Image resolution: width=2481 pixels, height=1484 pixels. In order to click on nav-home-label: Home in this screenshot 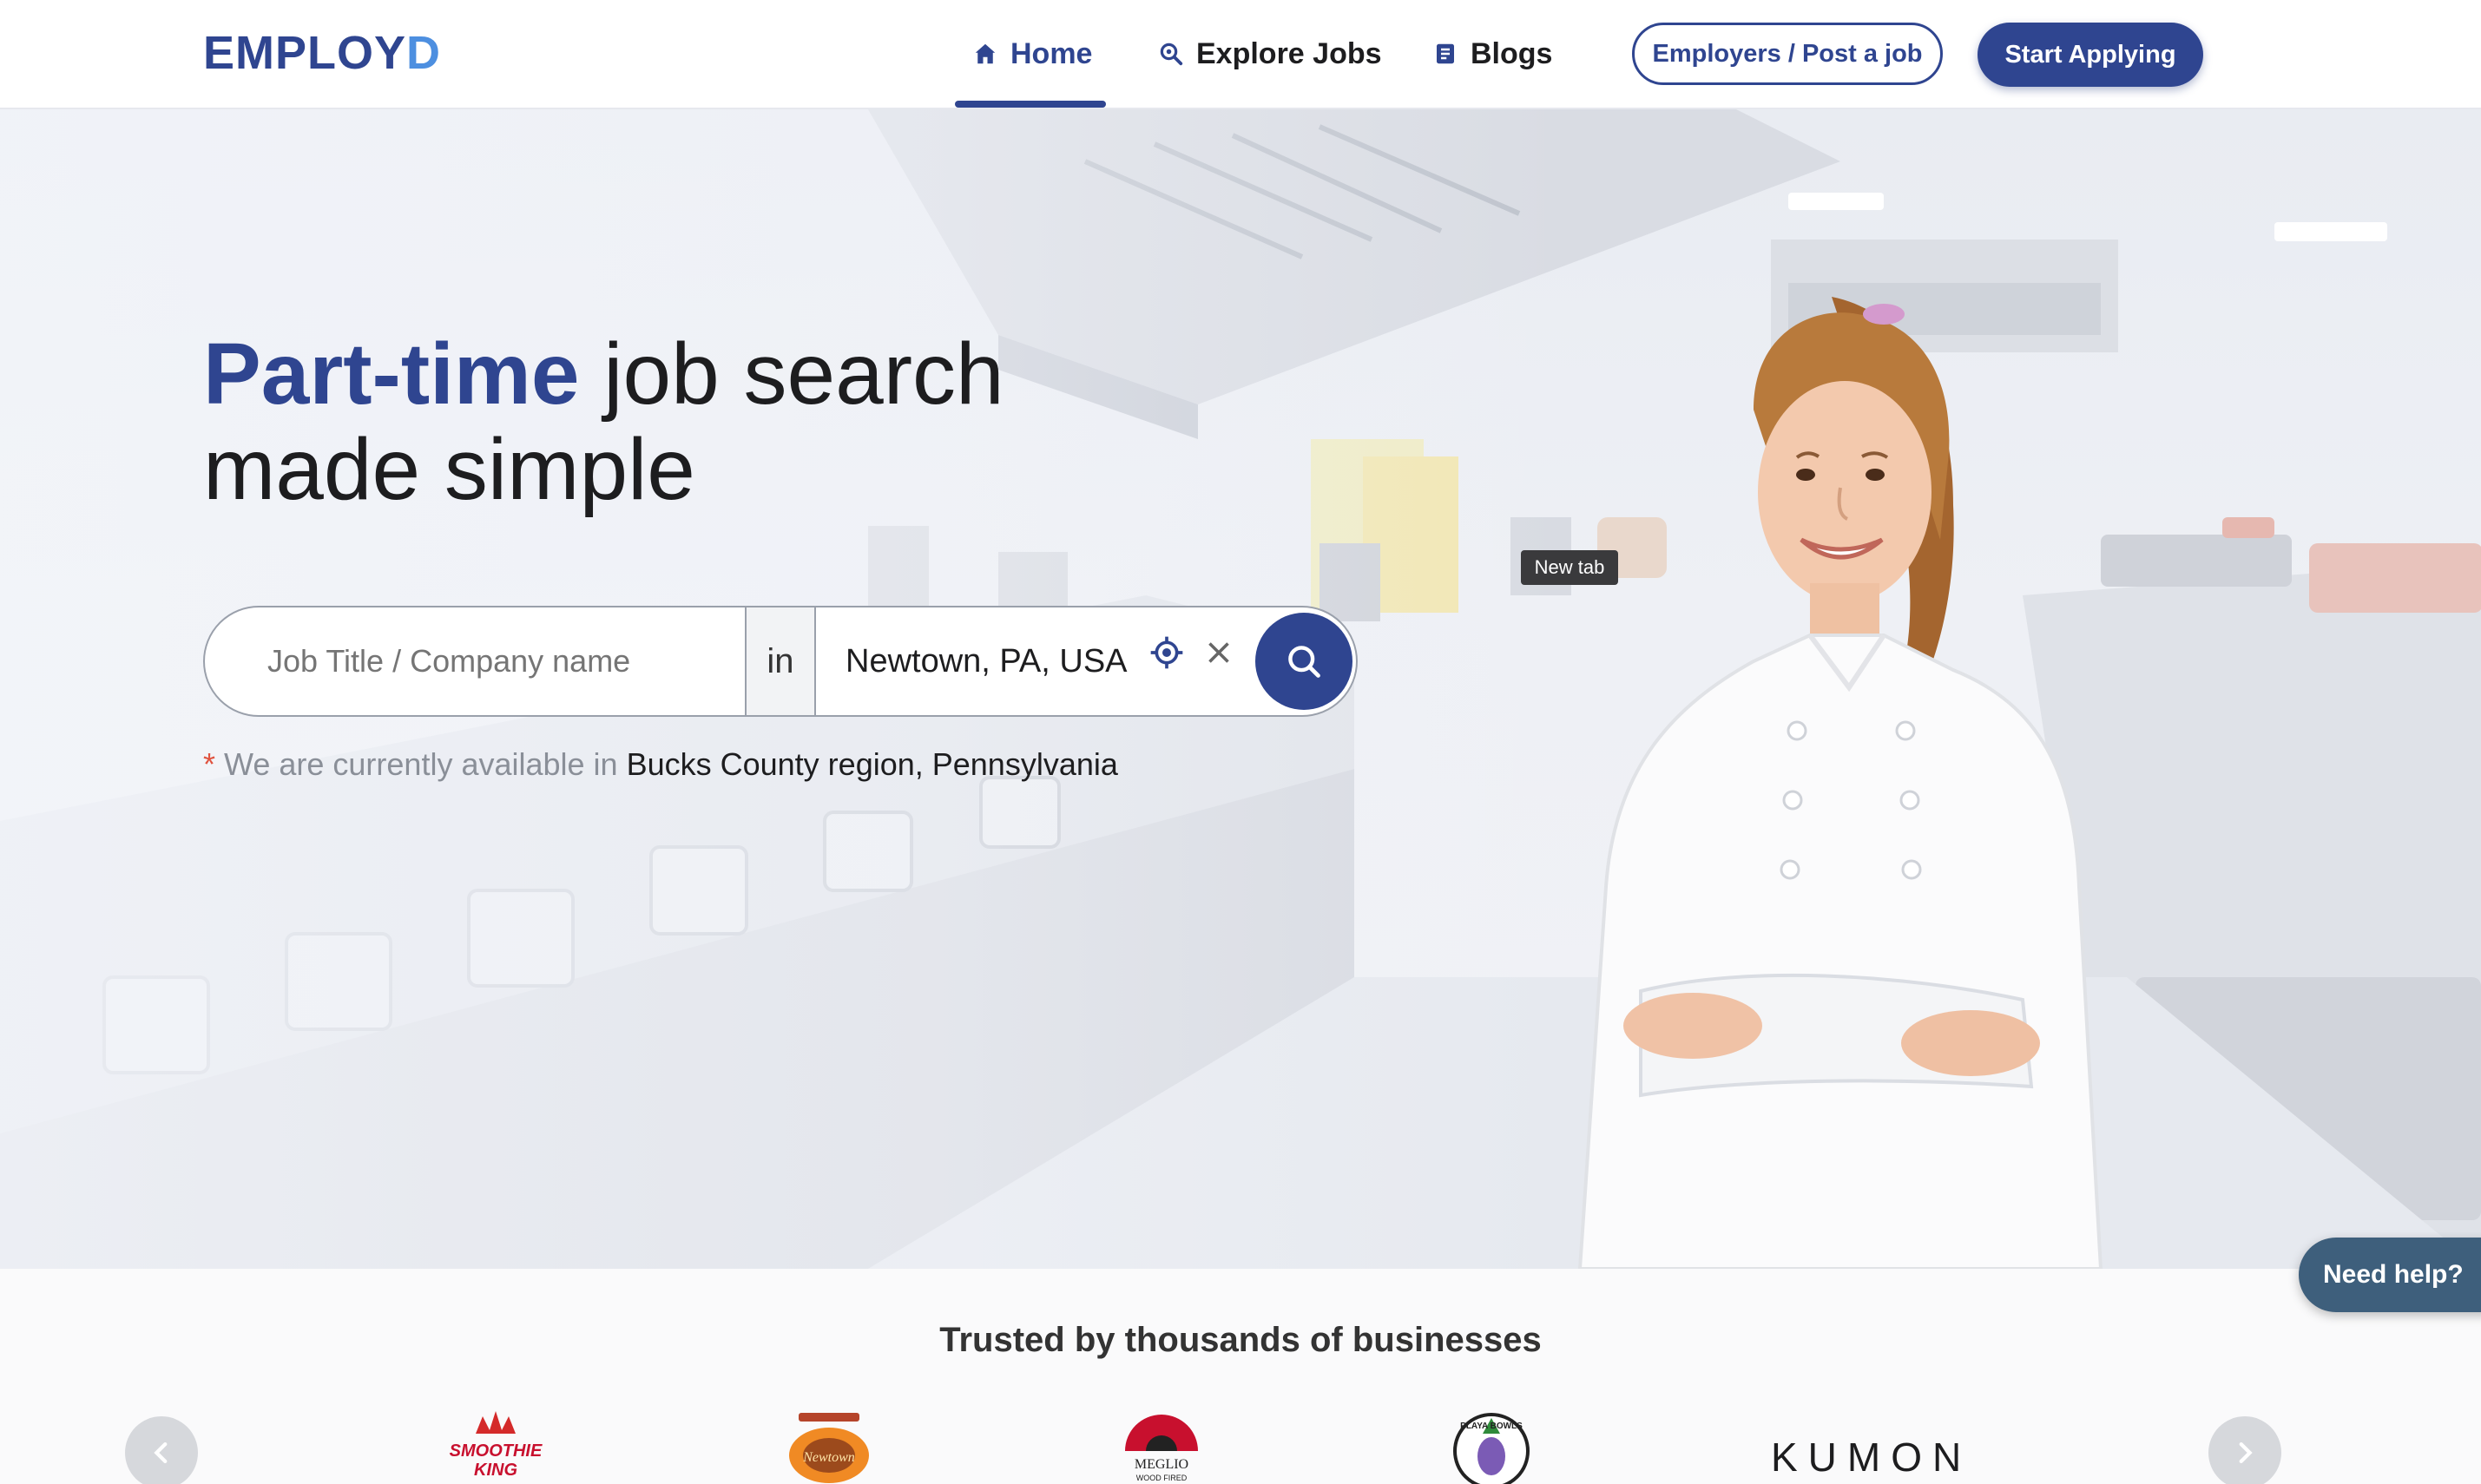, I will do `click(1051, 53)`.